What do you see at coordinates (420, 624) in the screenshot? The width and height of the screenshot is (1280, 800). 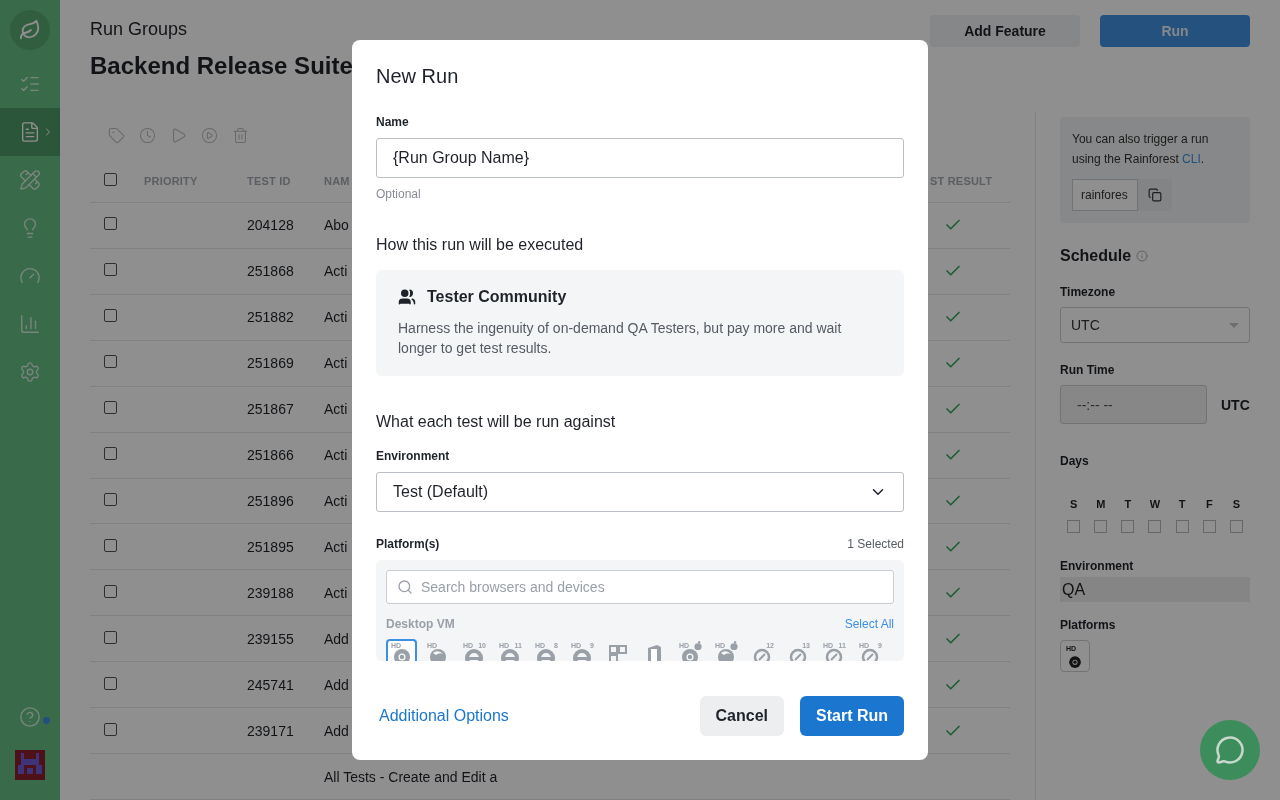 I see `group-title: Desktop VM` at bounding box center [420, 624].